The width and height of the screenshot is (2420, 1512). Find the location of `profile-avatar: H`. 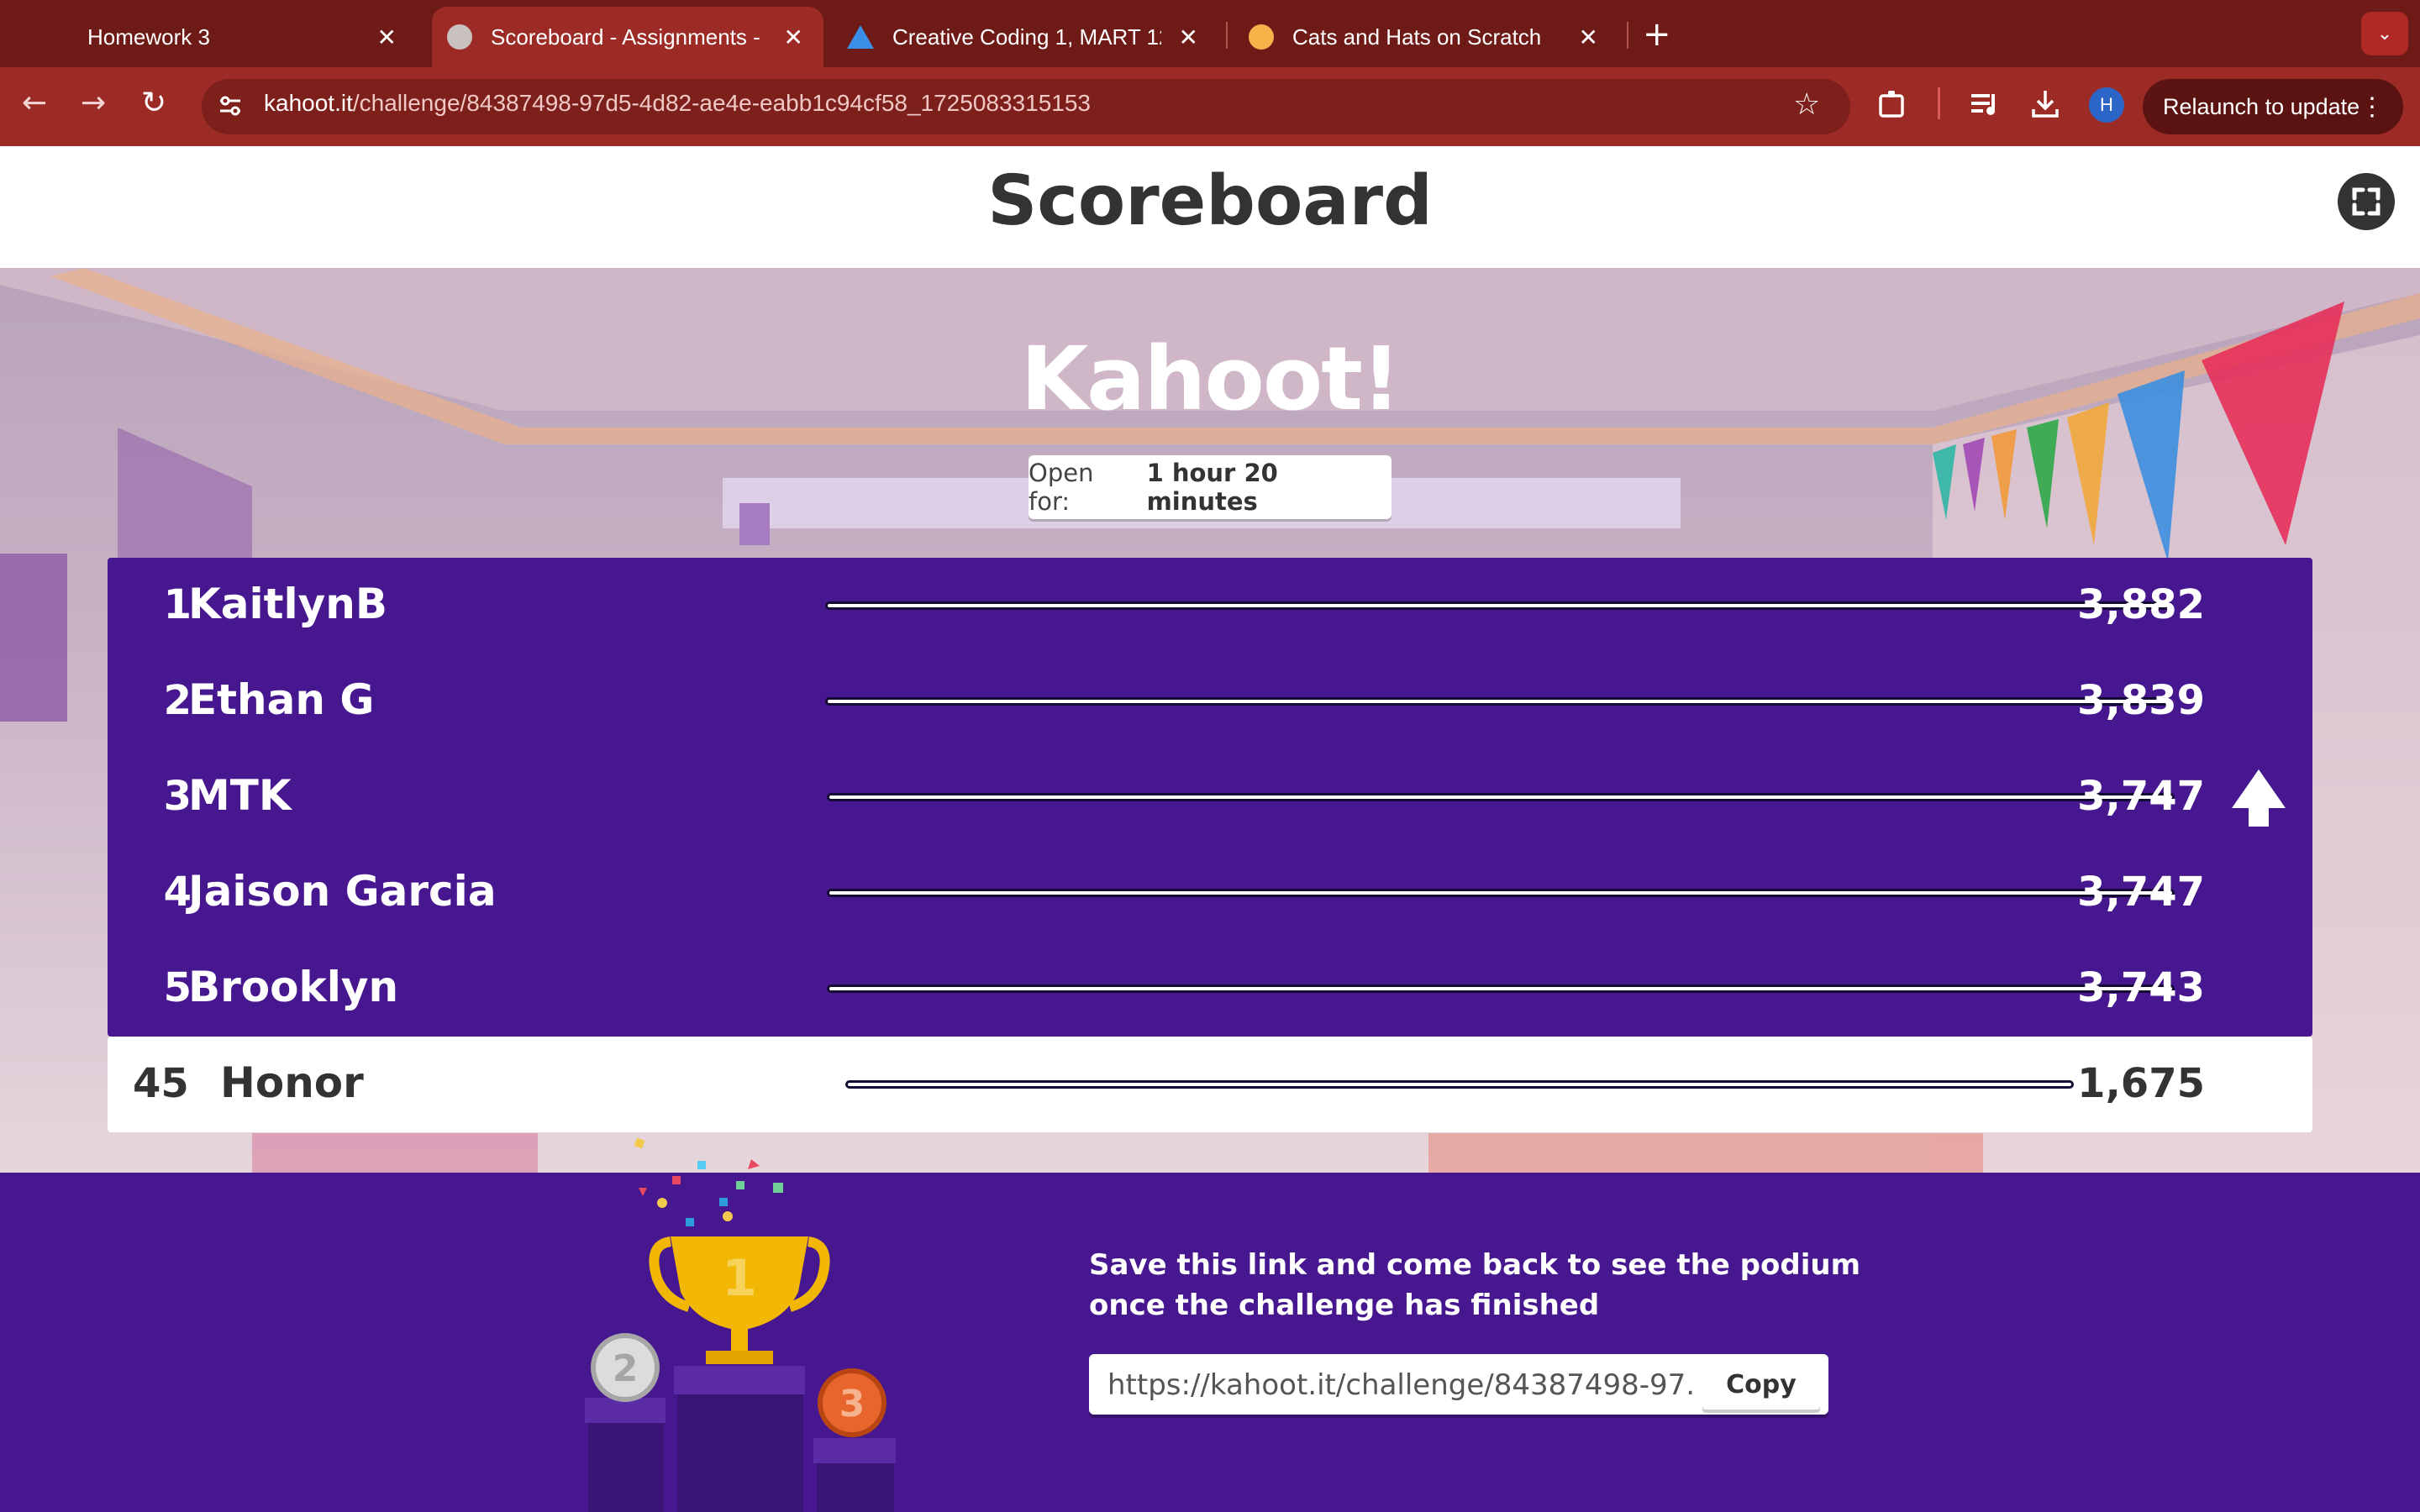

profile-avatar: H is located at coordinates (2106, 105).